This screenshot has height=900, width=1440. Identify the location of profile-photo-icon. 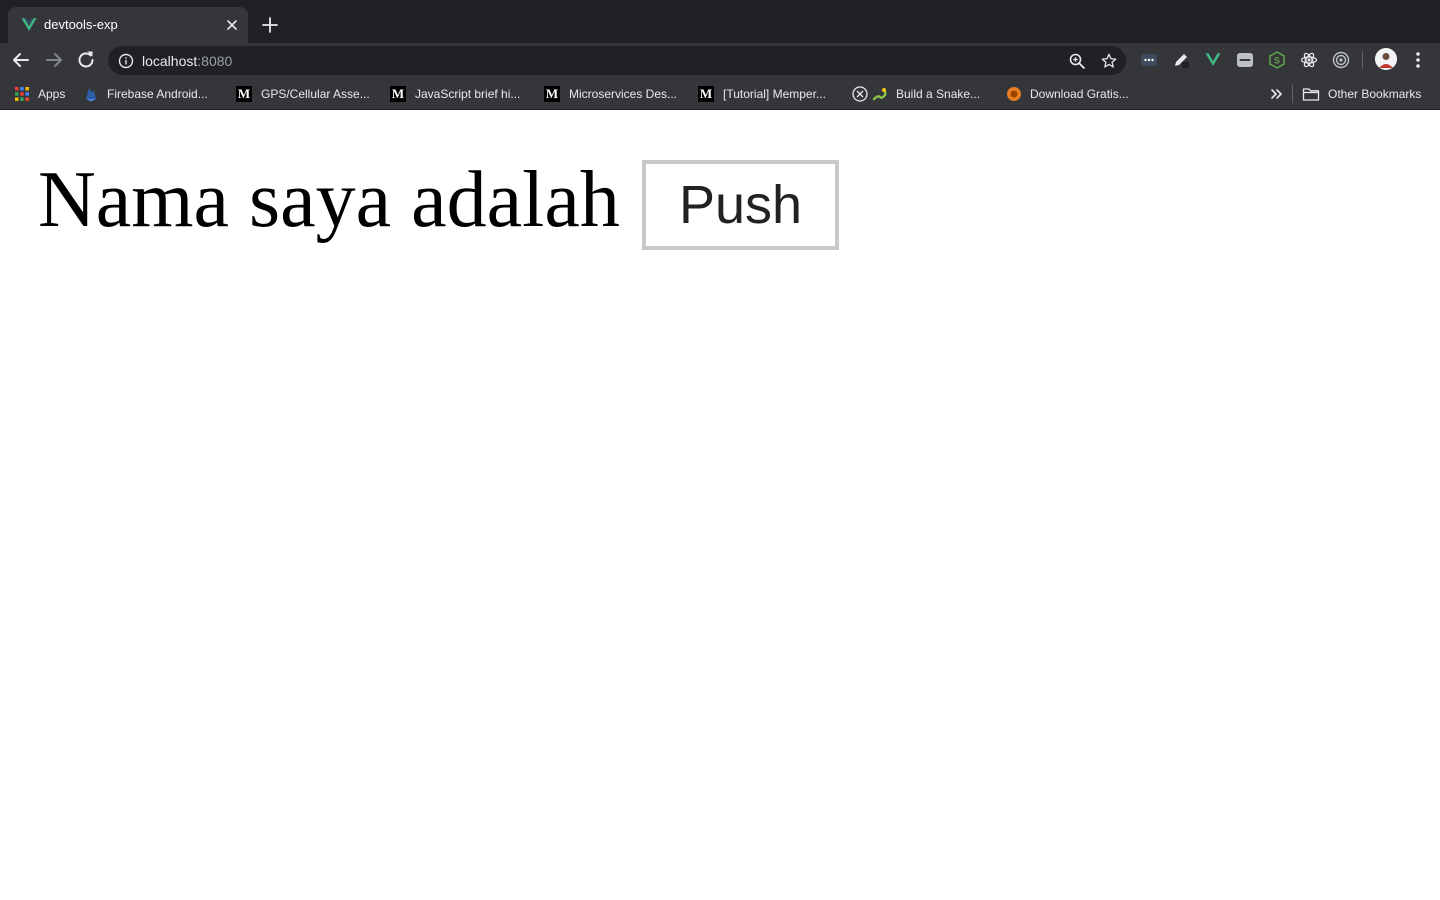
(1386, 59).